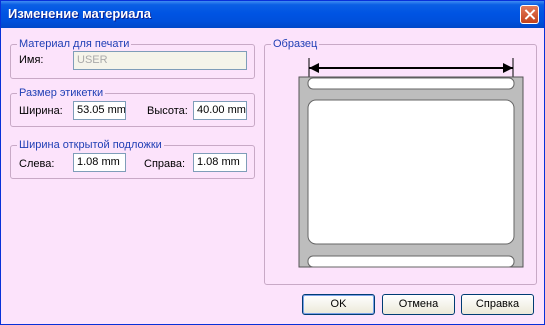 The width and height of the screenshot is (545, 325). I want to click on cancel-button: Отмена, so click(418, 304).